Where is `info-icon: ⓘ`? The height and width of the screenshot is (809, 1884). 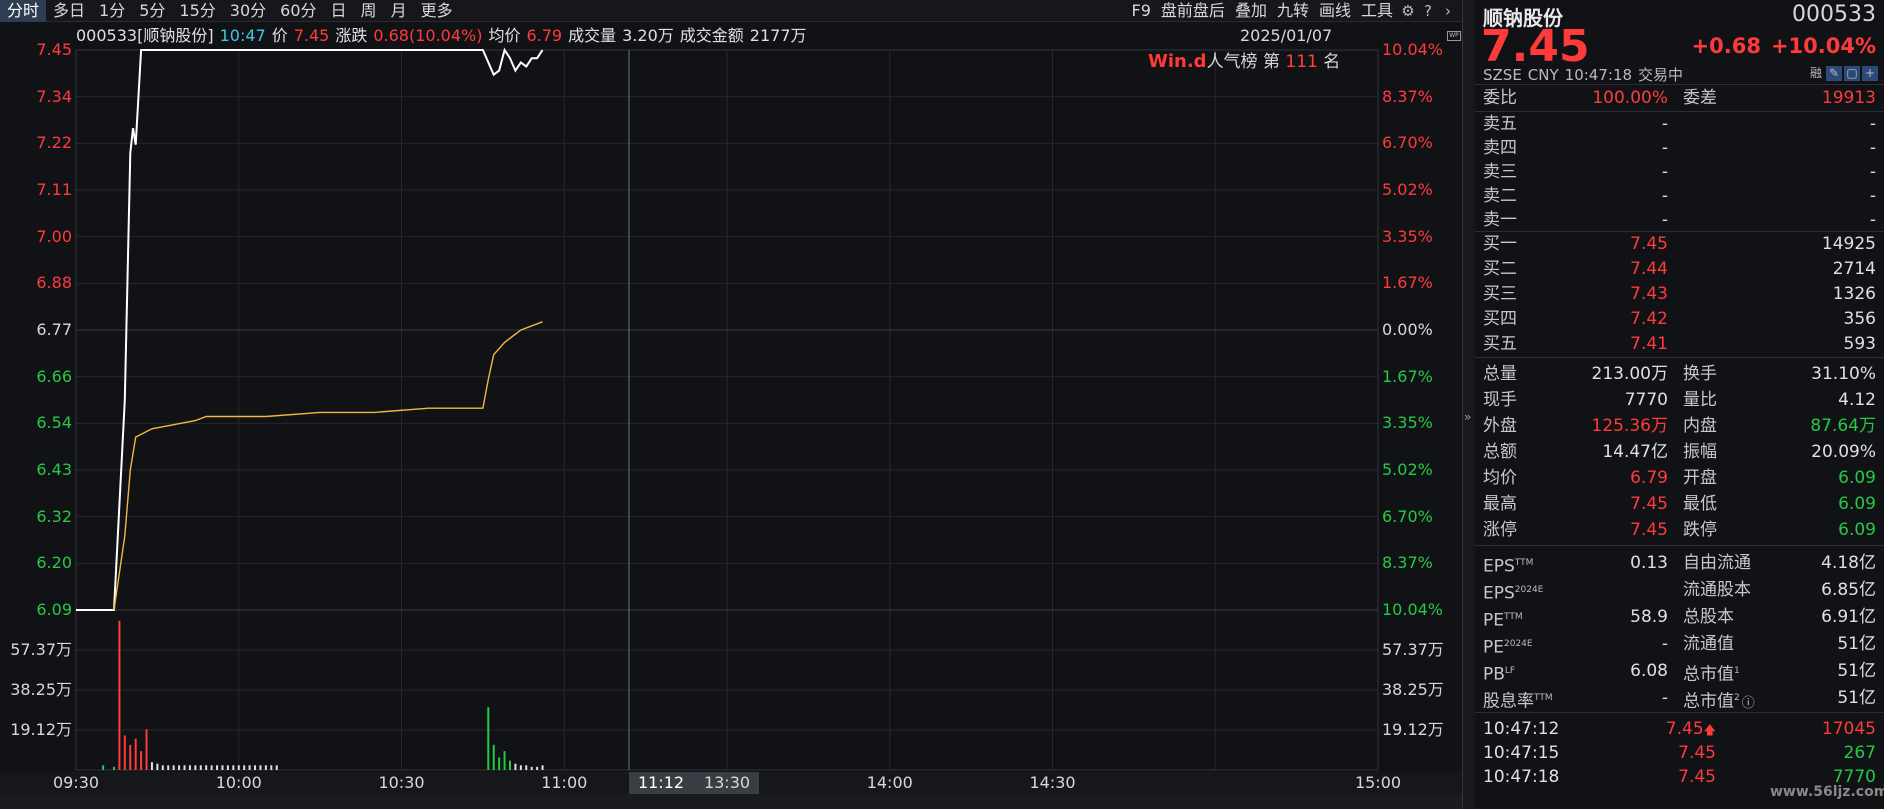 info-icon: ⓘ is located at coordinates (1748, 703).